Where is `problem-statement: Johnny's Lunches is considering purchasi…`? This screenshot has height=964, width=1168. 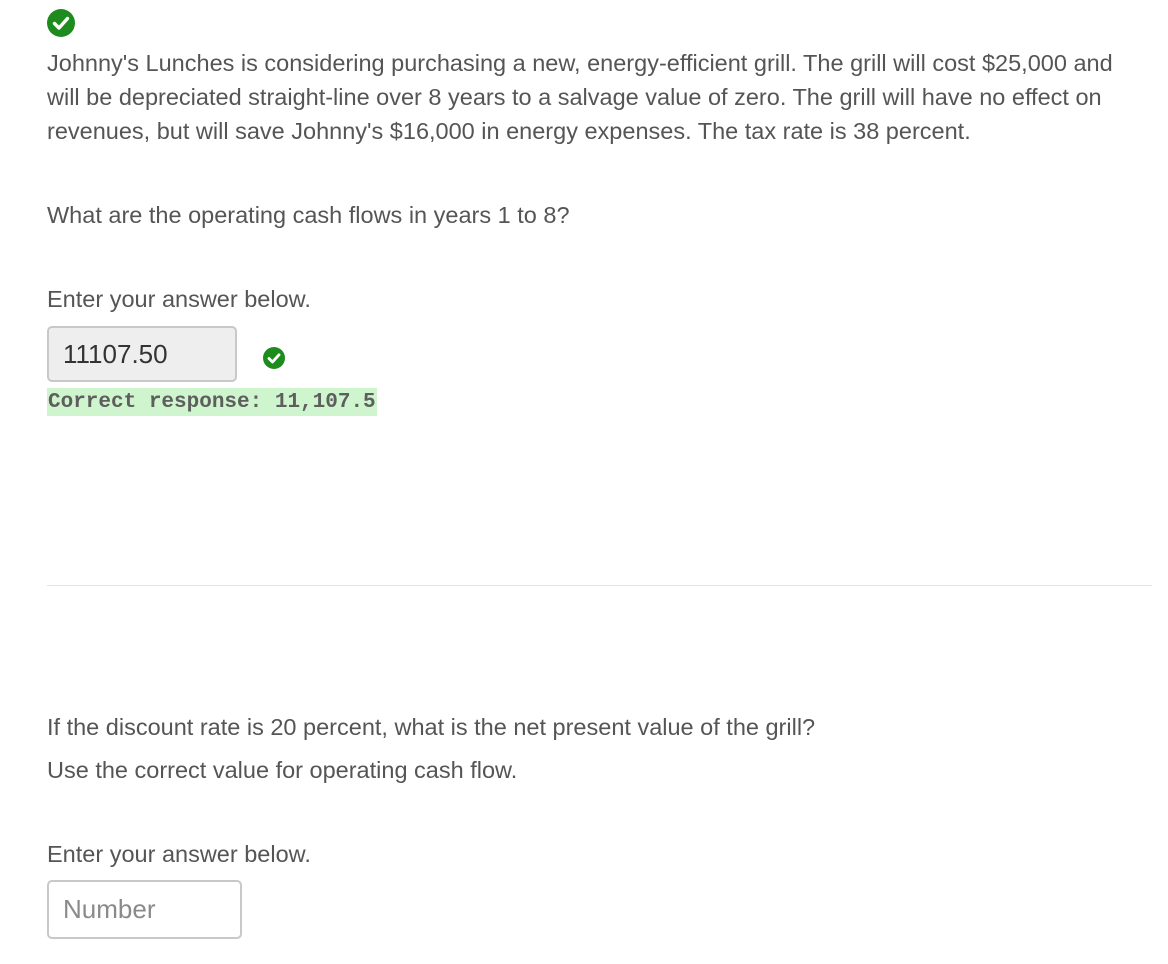
problem-statement: Johnny's Lunches is considering purchasi… is located at coordinates (580, 97).